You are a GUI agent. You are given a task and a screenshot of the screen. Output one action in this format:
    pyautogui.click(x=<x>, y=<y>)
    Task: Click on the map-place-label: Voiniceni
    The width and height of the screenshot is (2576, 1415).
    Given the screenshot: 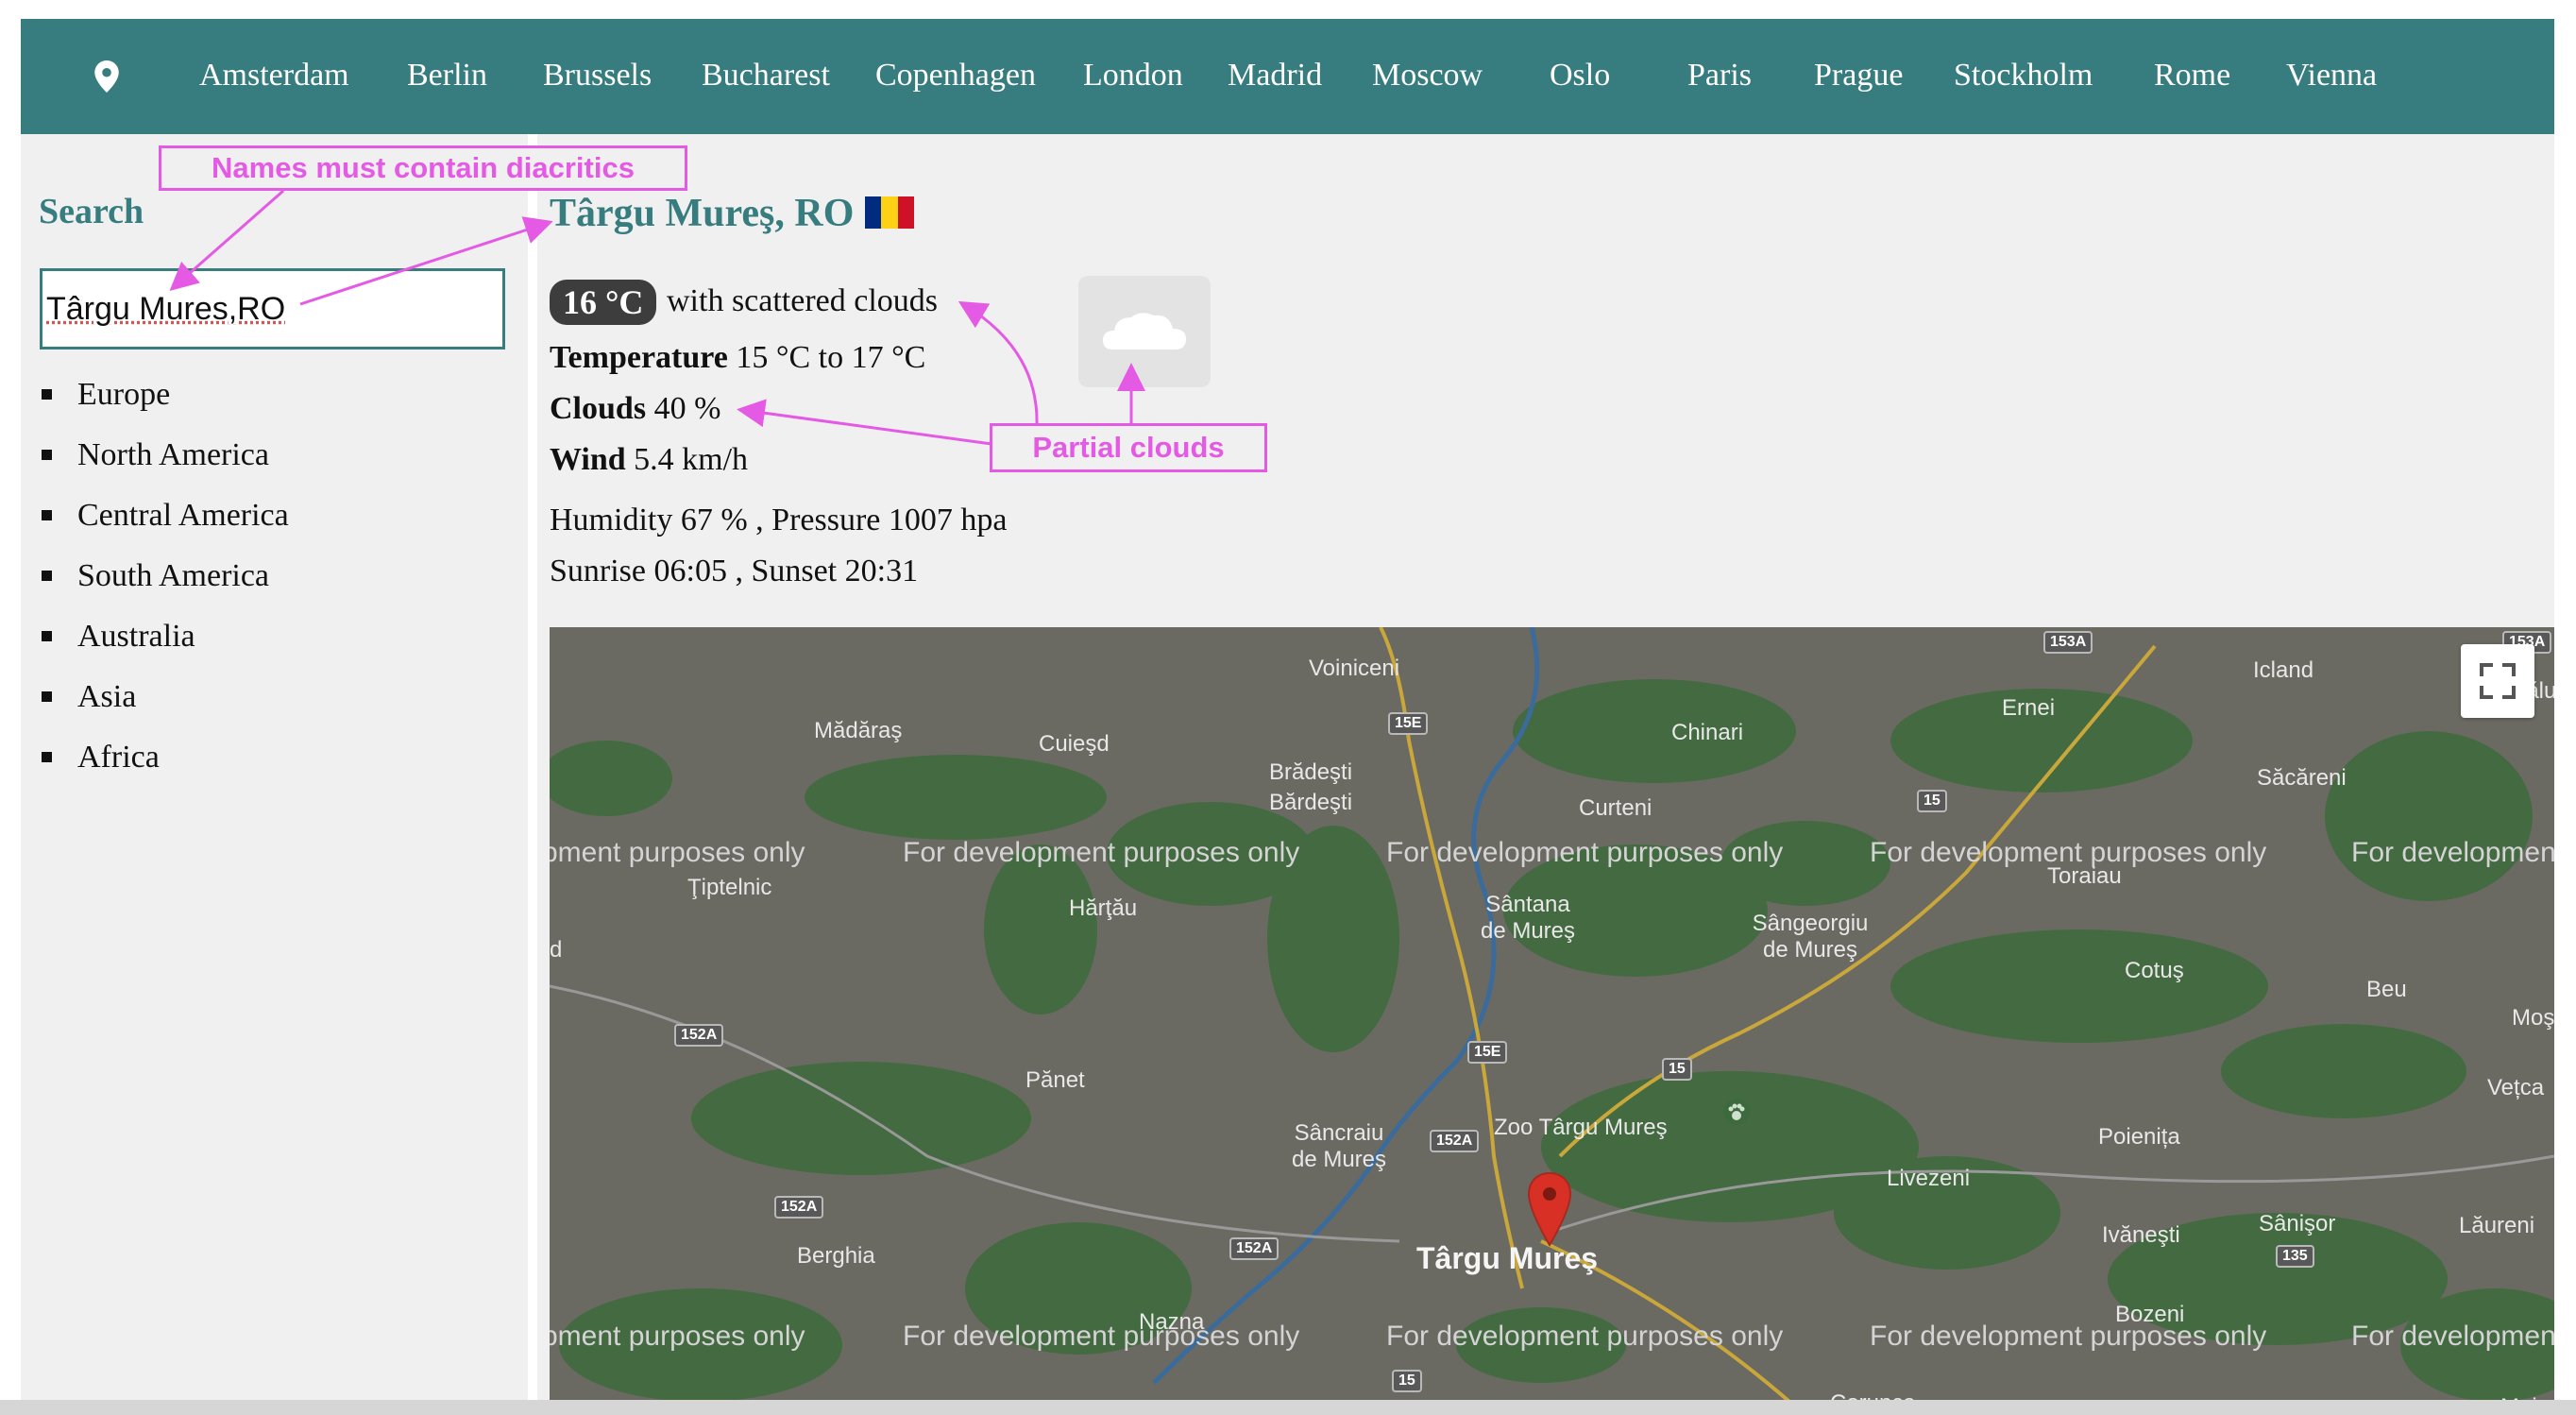 What is the action you would take?
    pyautogui.click(x=1354, y=668)
    